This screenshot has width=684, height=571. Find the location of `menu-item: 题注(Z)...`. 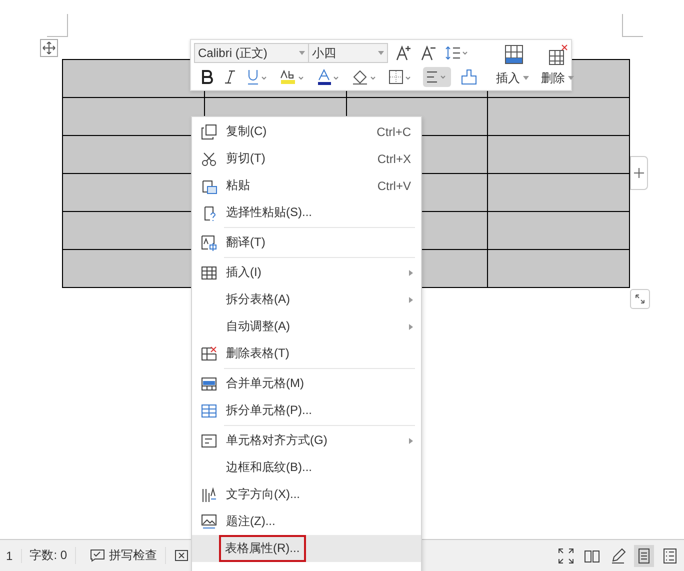

menu-item: 题注(Z)... is located at coordinates (306, 521).